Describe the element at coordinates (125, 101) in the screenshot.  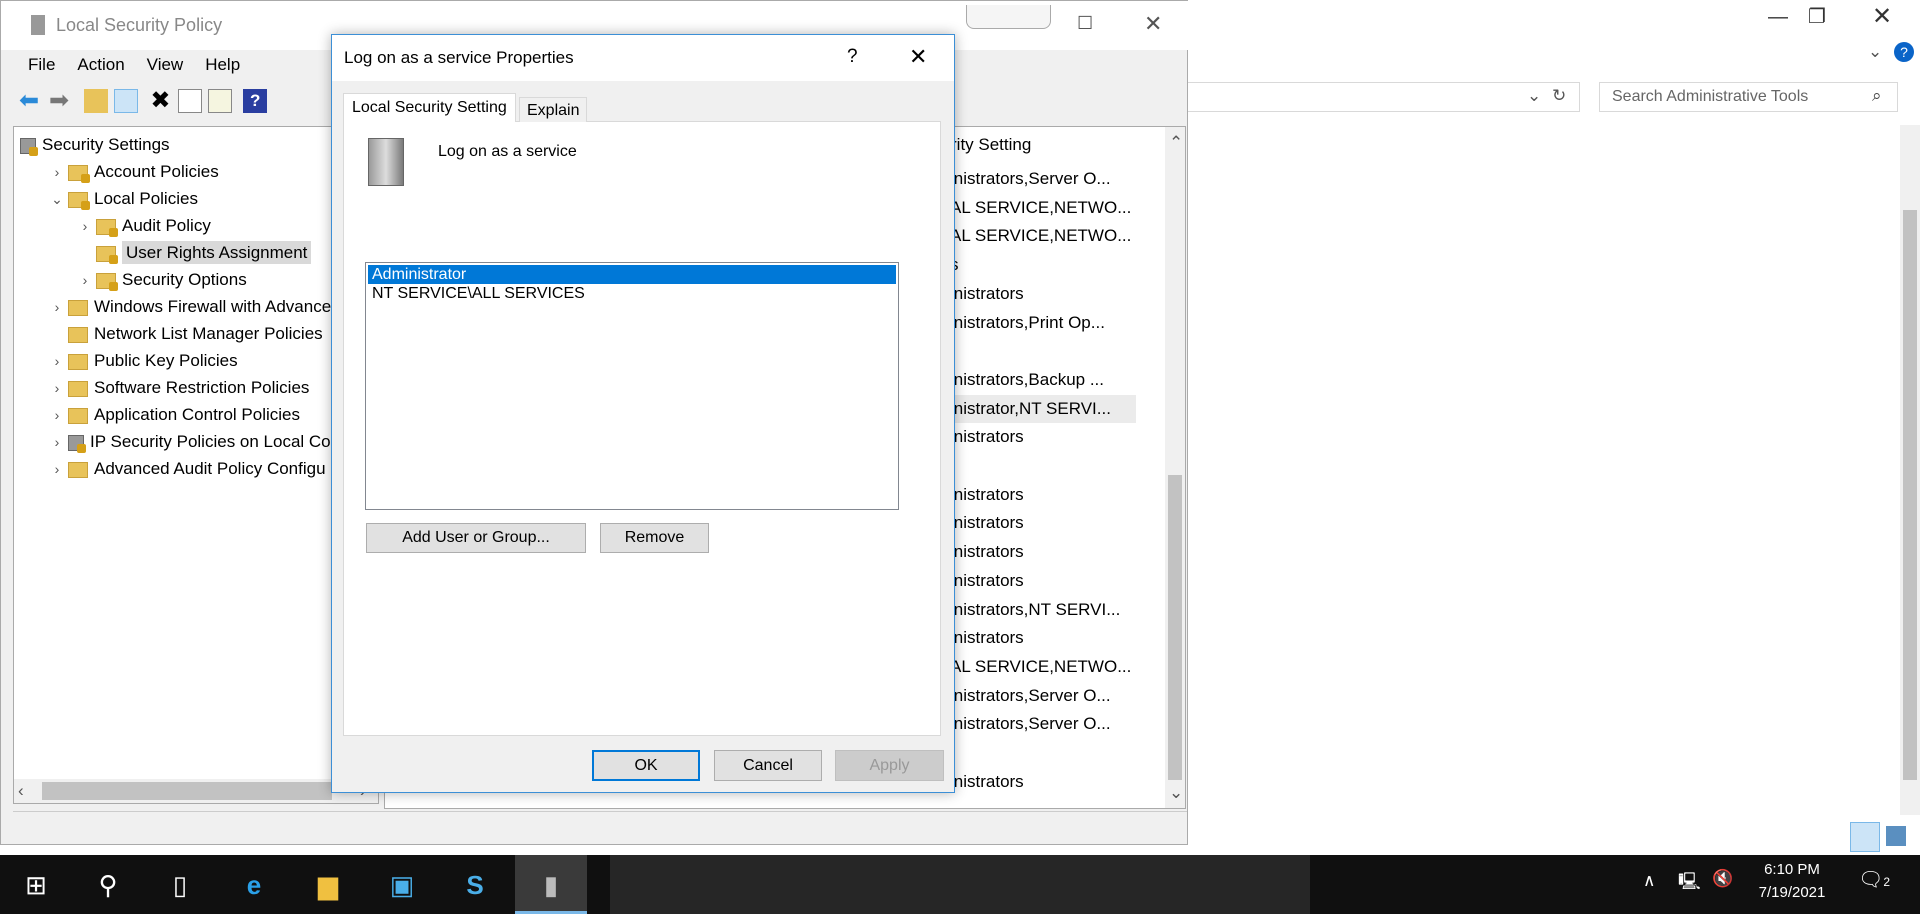
I see `show-hide-tree-icon` at that location.